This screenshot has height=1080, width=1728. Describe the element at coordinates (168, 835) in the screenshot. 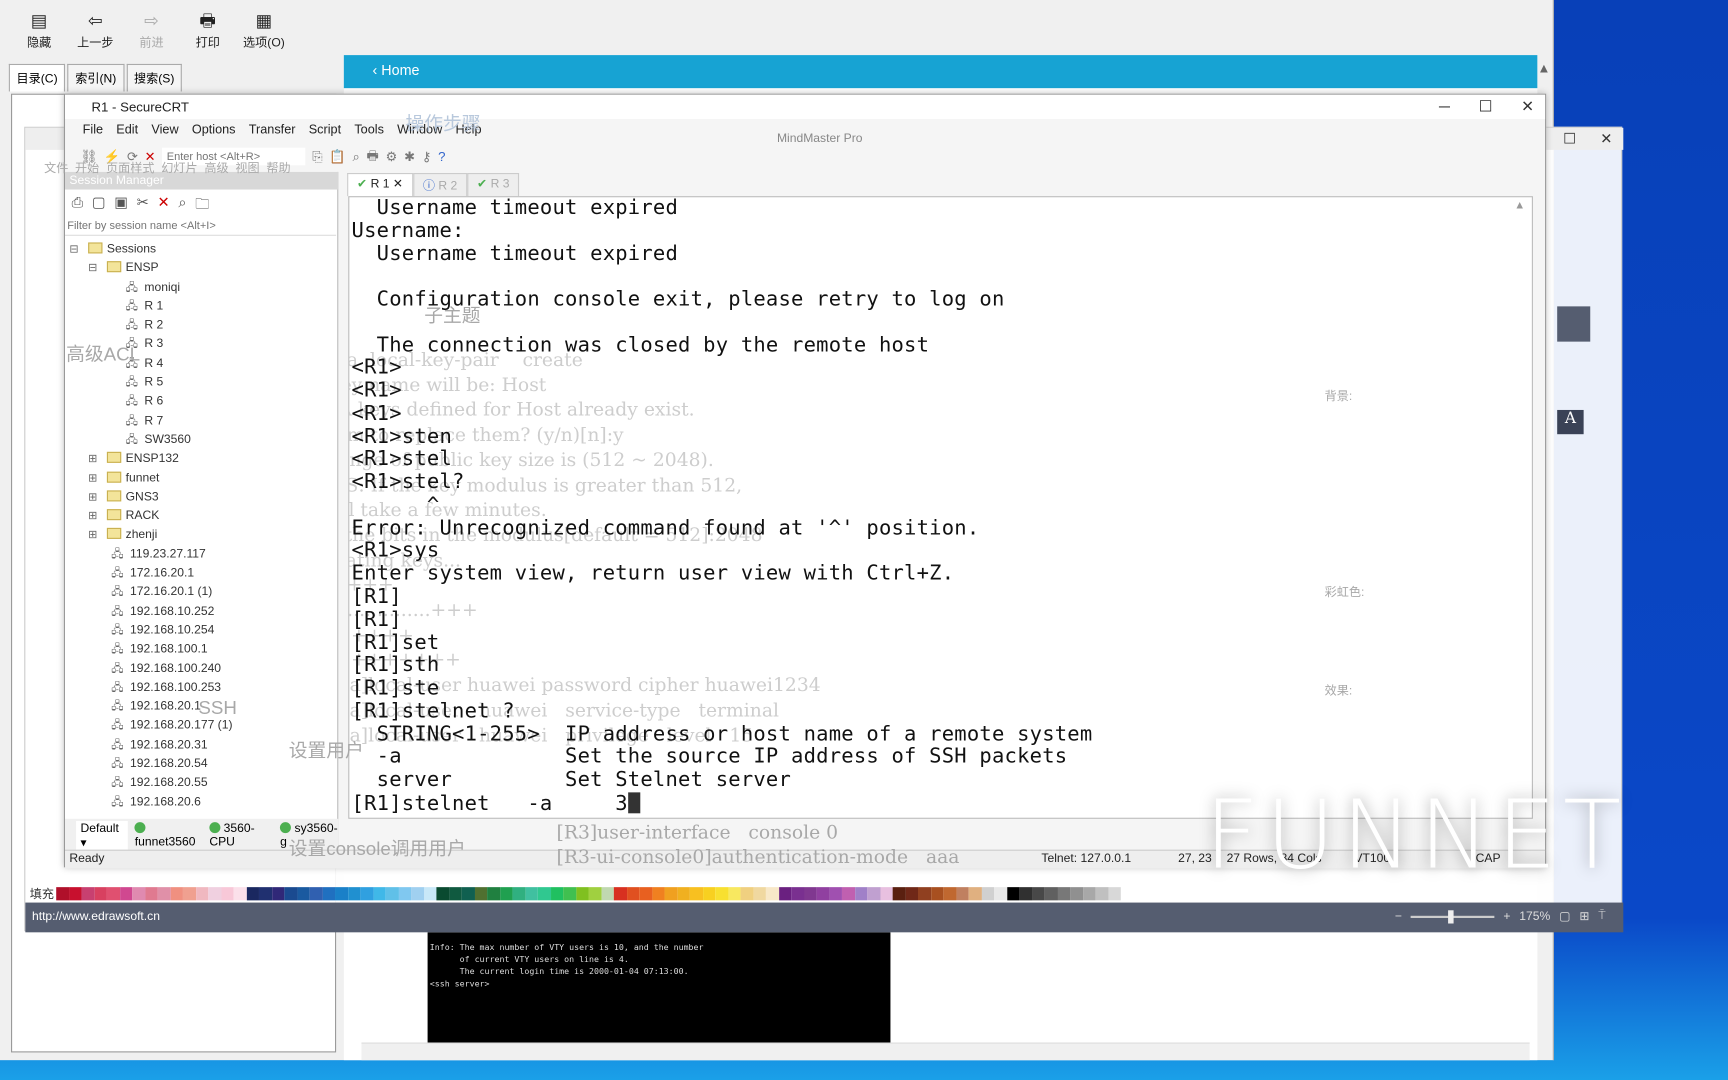

I see `button-funnet3560: funnet3560` at that location.